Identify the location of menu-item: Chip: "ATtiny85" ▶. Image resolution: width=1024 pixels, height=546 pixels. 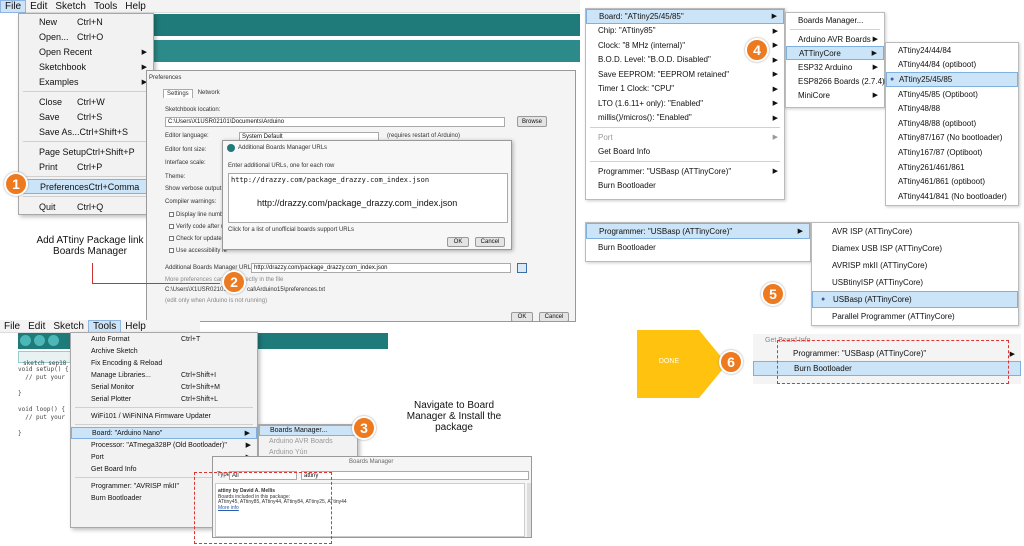
(685, 31).